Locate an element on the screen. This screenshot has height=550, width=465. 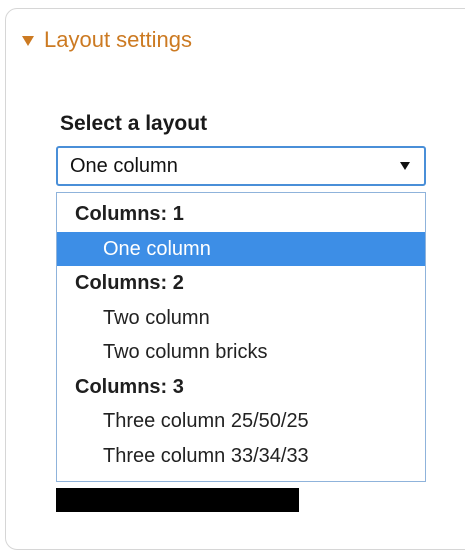
layout-settings-toggle: Layout settings is located at coordinates (107, 40).